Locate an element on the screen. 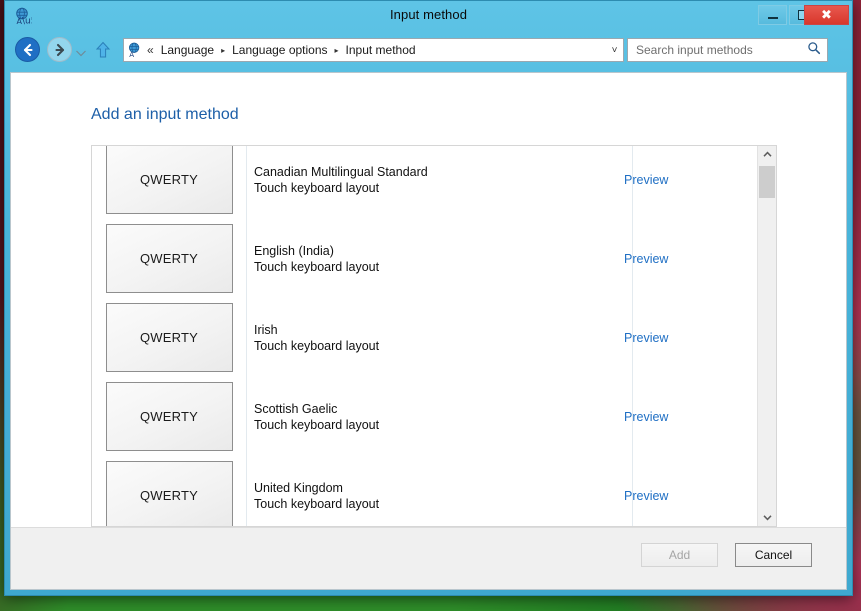 The image size is (861, 611). scroll-down-button is located at coordinates (767, 517).